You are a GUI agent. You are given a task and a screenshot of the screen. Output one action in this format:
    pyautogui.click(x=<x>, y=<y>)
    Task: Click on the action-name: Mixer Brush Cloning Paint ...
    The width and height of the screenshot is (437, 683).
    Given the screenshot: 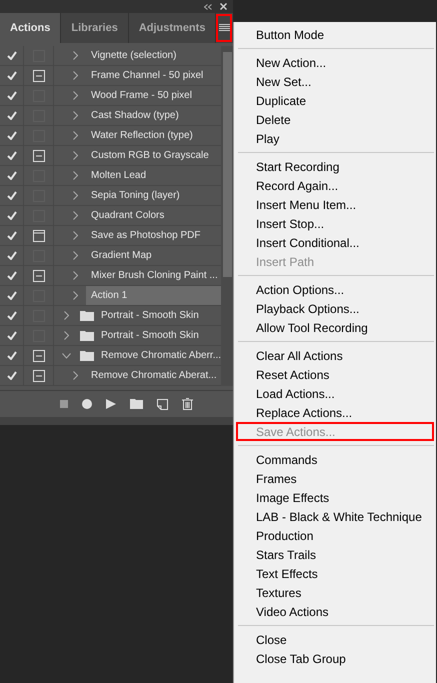 What is the action you would take?
    pyautogui.click(x=154, y=275)
    